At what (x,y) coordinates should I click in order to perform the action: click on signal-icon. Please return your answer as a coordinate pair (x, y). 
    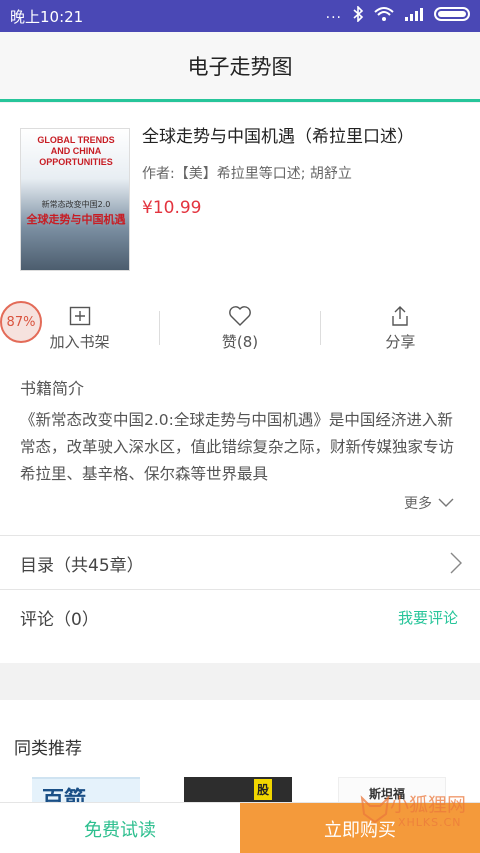
    Looking at the image, I should click on (414, 14).